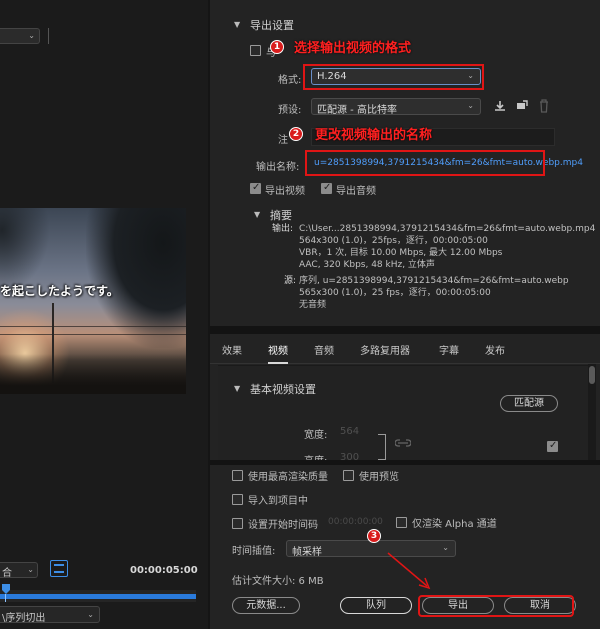 This screenshot has width=600, height=629. Describe the element at coordinates (393, 241) in the screenshot. I see `summary-line: 564x300 (1.0)，25fps，逐行，00:00:05:00` at that location.